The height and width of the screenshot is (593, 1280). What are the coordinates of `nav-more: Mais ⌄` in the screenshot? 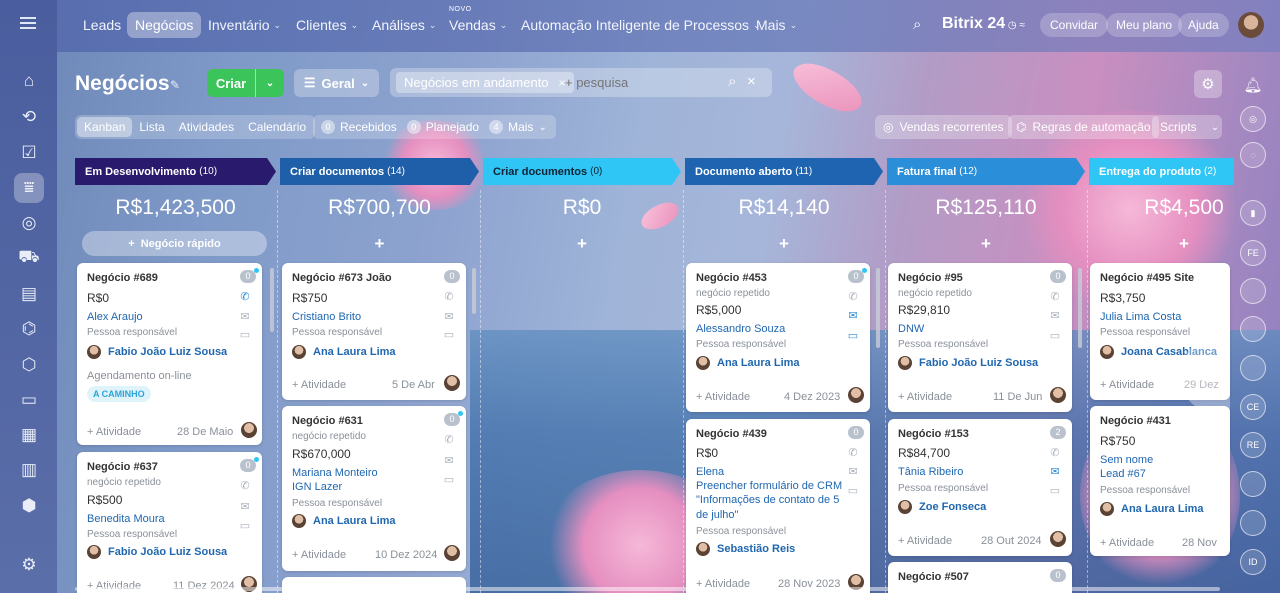 It's located at (776, 25).